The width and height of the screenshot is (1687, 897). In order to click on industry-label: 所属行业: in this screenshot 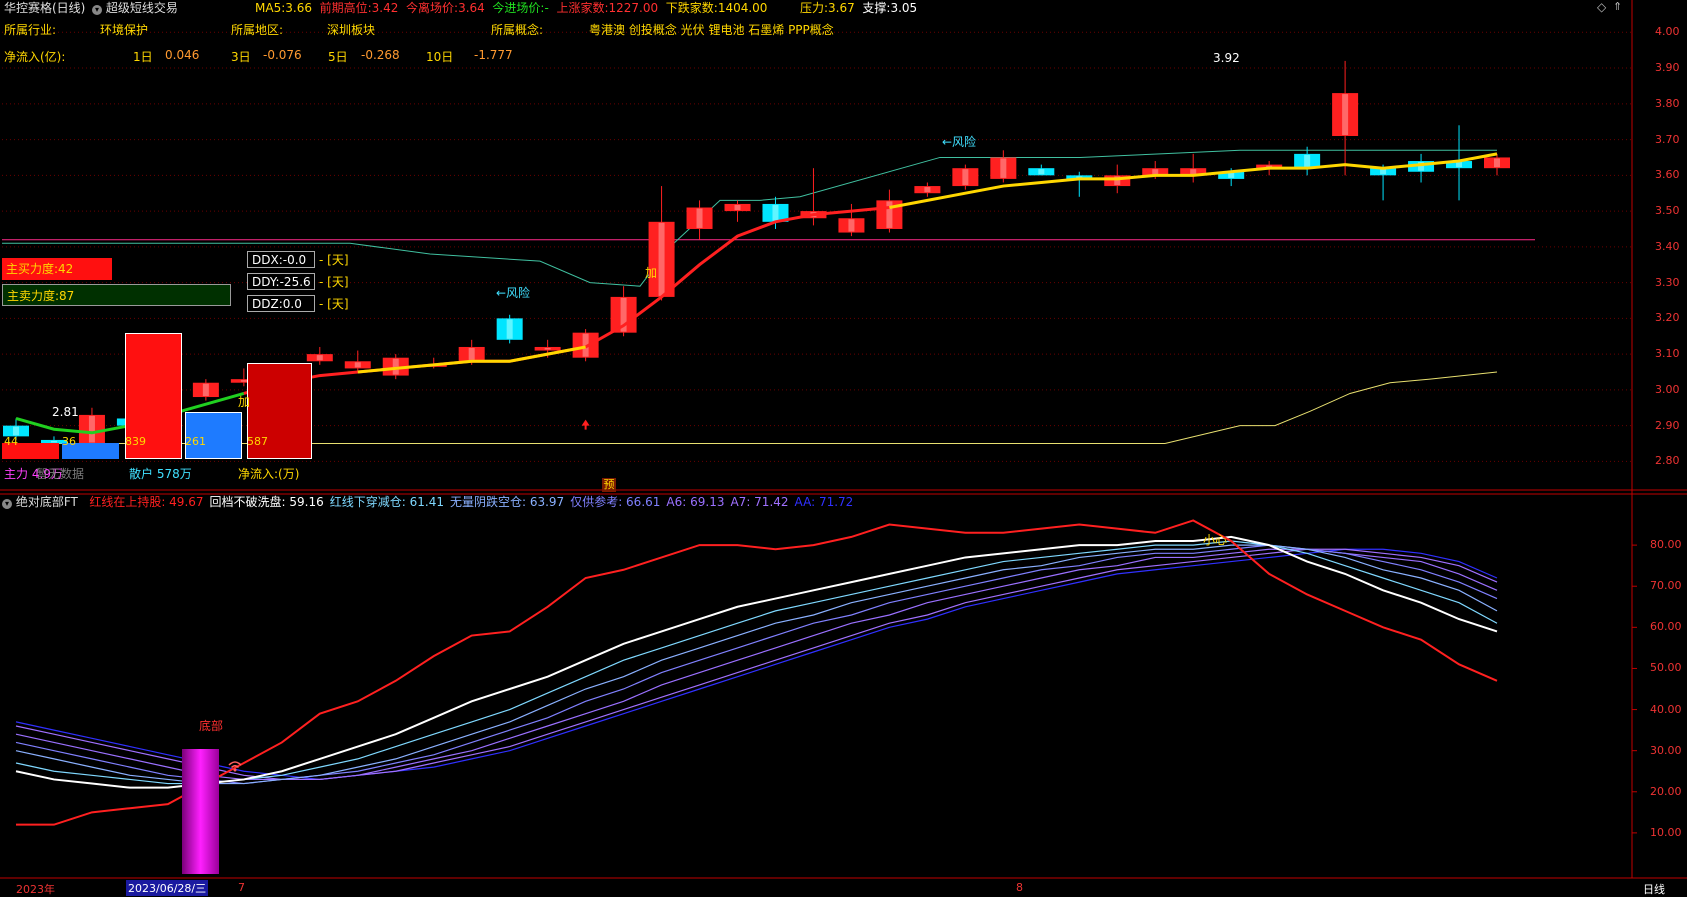, I will do `click(30, 30)`.